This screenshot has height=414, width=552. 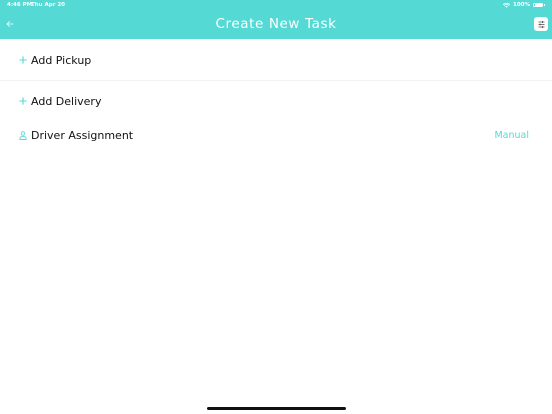 I want to click on divider, so click(x=276, y=80).